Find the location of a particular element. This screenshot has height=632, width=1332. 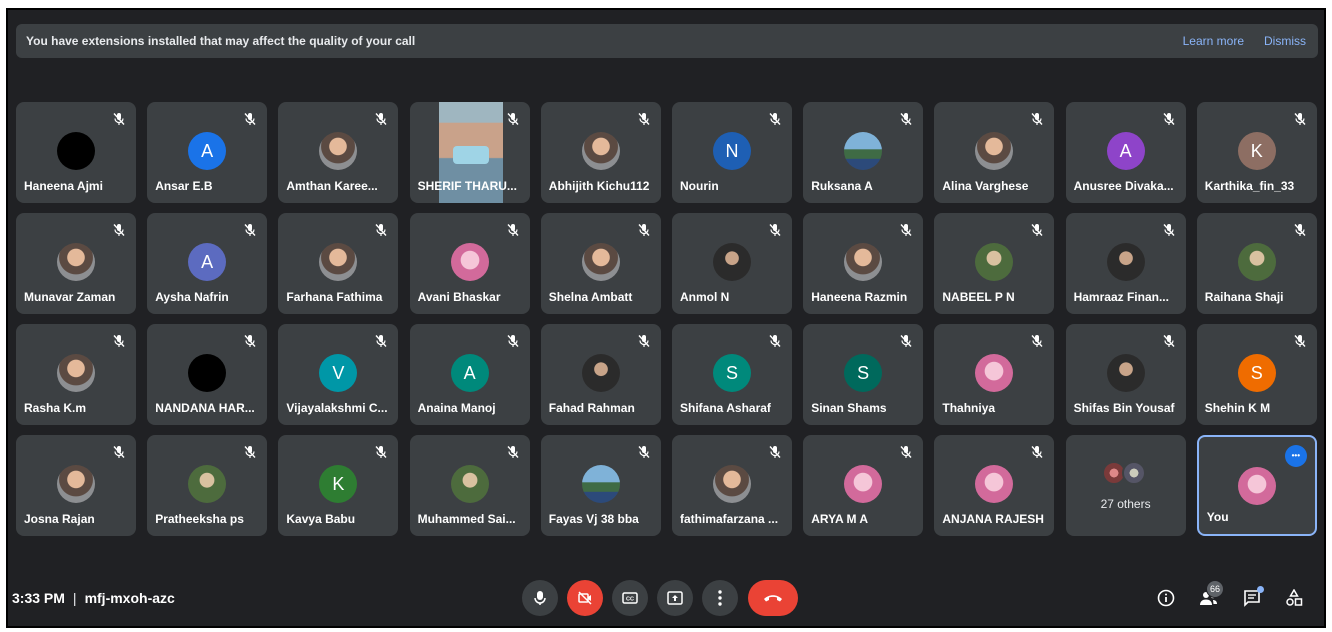

participant-tile: ARYA M A is located at coordinates (863, 485).